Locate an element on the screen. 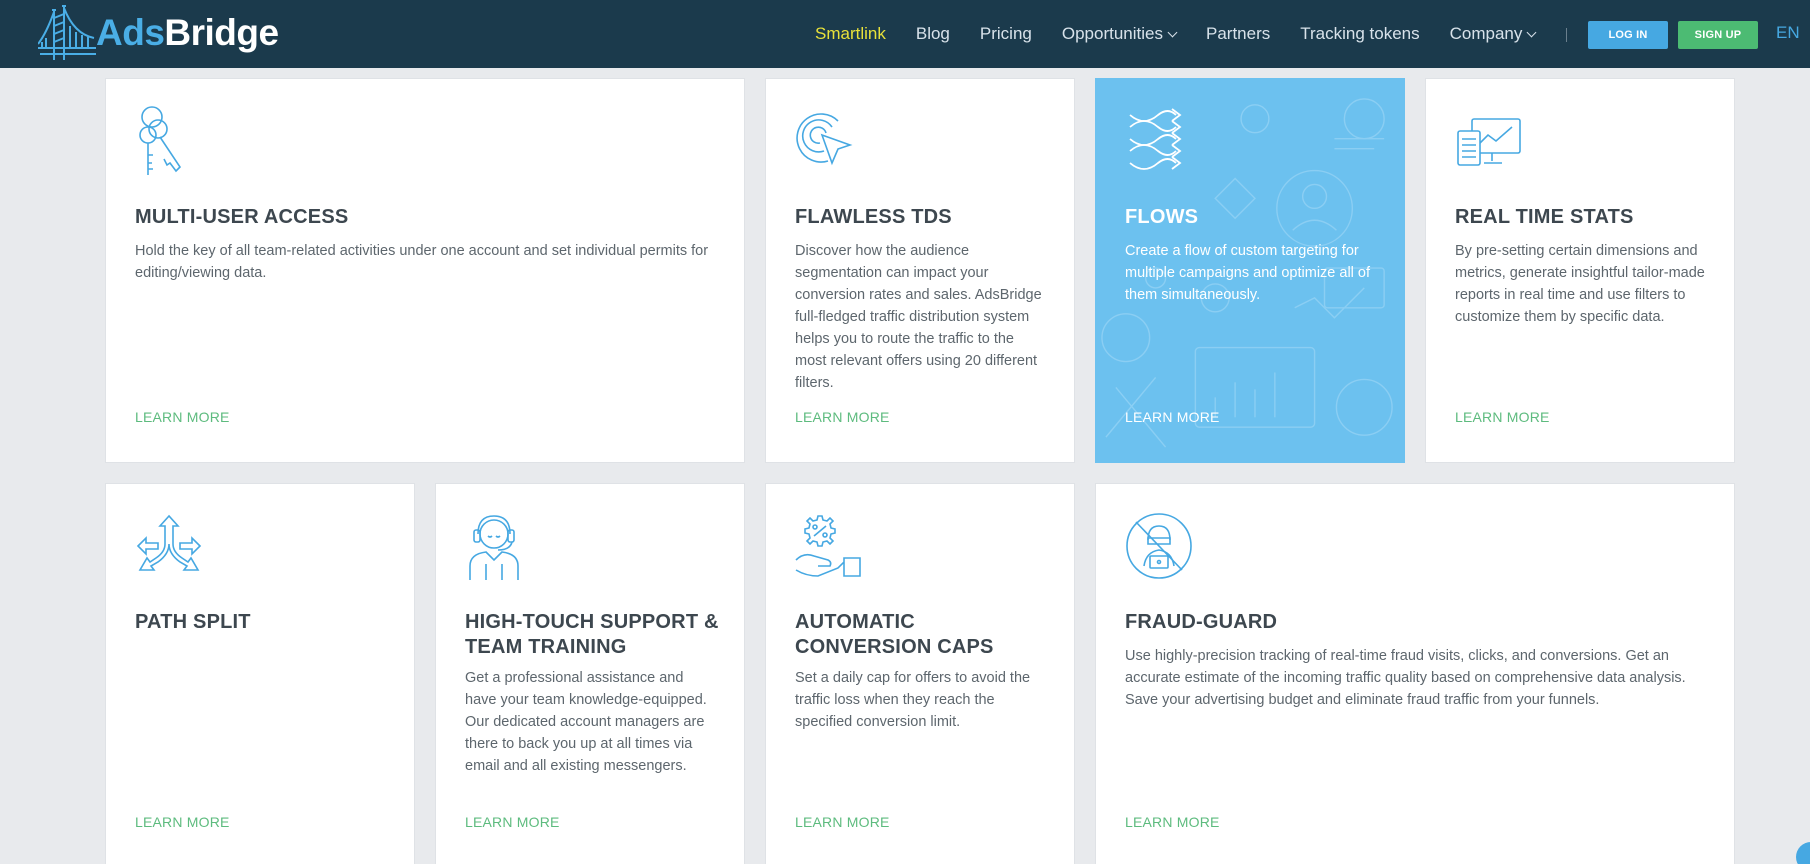 The image size is (1810, 864). path-split-arrows-icon is located at coordinates (169, 542).